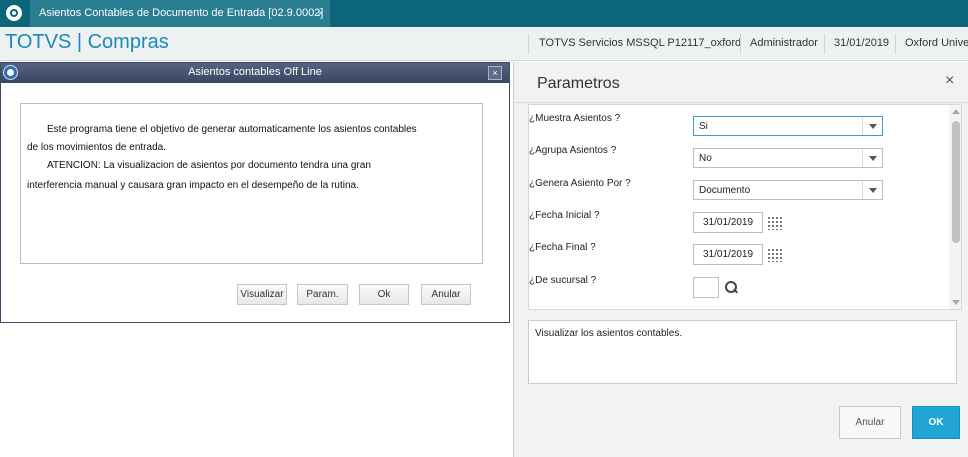 The width and height of the screenshot is (968, 457). What do you see at coordinates (788, 158) in the screenshot?
I see `agrupa-asientos-select: No` at bounding box center [788, 158].